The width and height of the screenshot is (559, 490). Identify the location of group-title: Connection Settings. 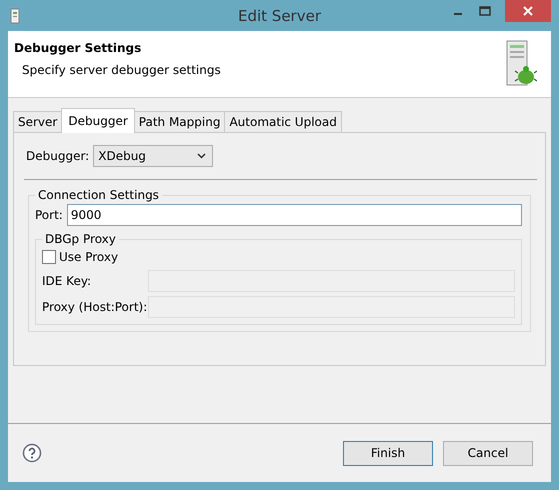
(98, 195).